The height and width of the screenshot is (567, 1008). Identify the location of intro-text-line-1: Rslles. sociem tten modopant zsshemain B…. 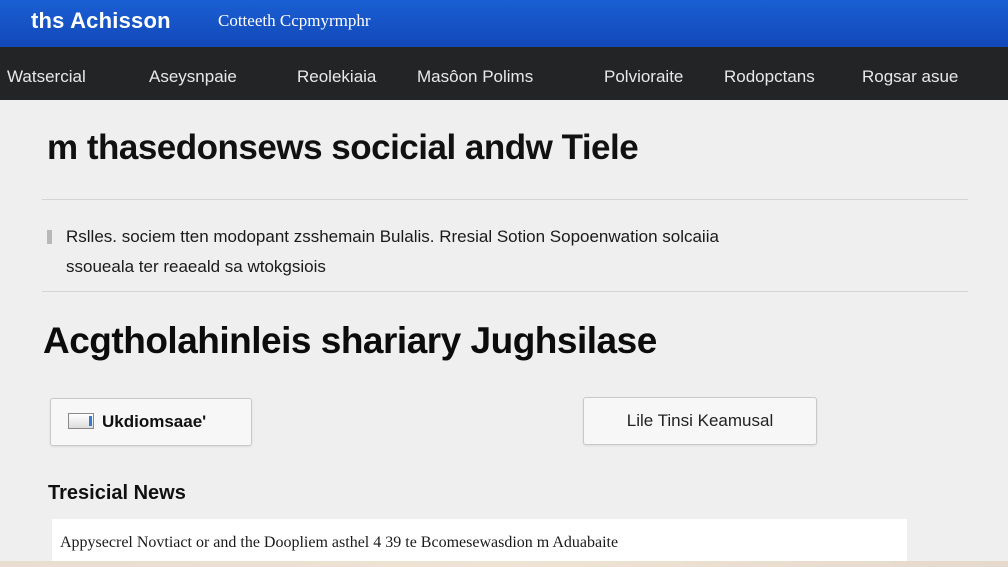
(392, 236).